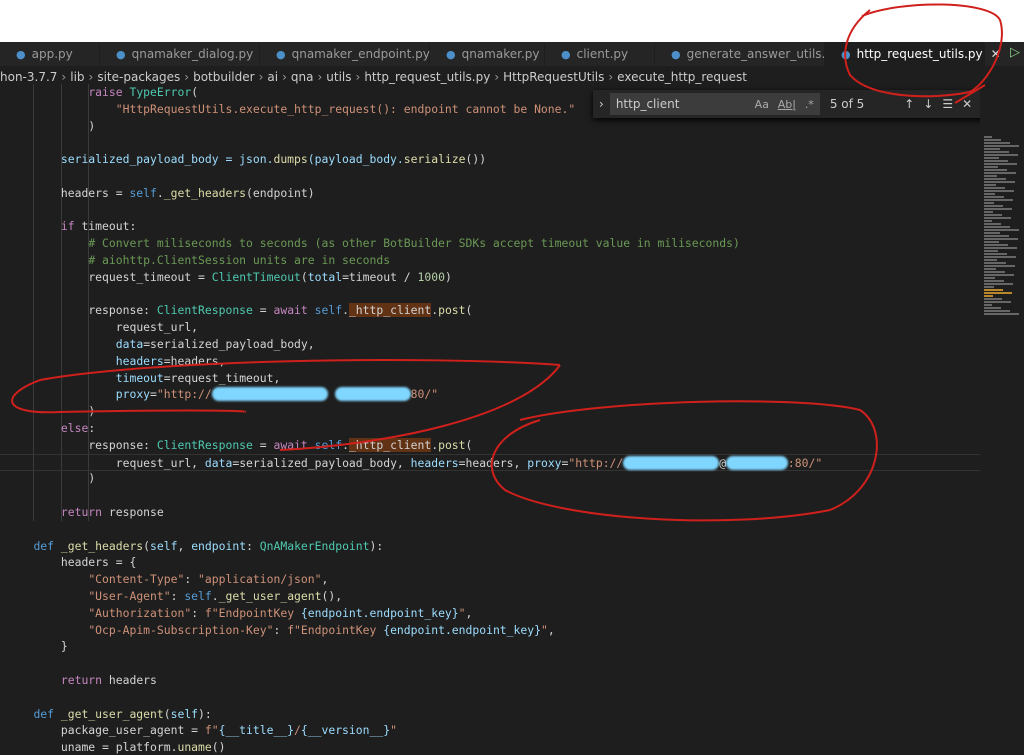  I want to click on regex-toggle: .*, so click(809, 104).